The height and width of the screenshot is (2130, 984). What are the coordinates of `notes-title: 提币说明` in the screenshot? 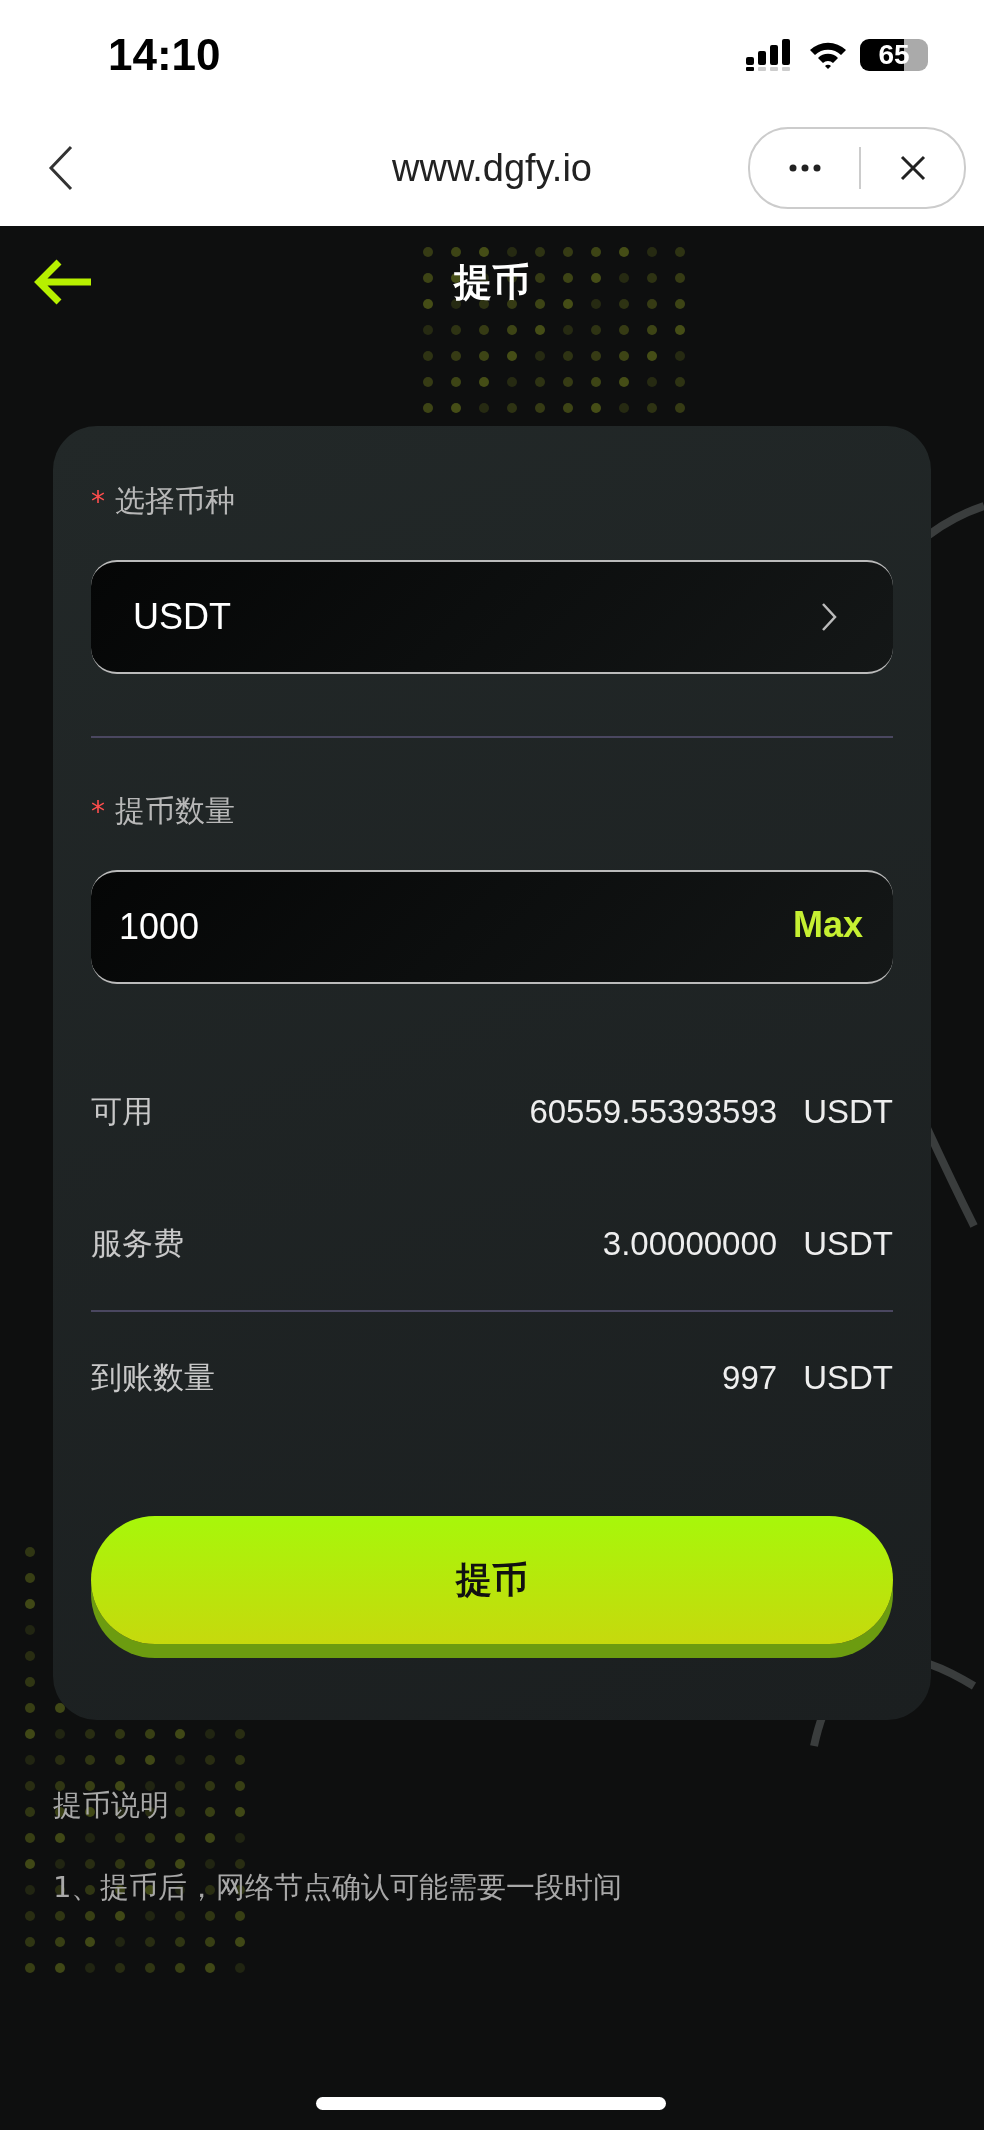 It's located at (111, 1805).